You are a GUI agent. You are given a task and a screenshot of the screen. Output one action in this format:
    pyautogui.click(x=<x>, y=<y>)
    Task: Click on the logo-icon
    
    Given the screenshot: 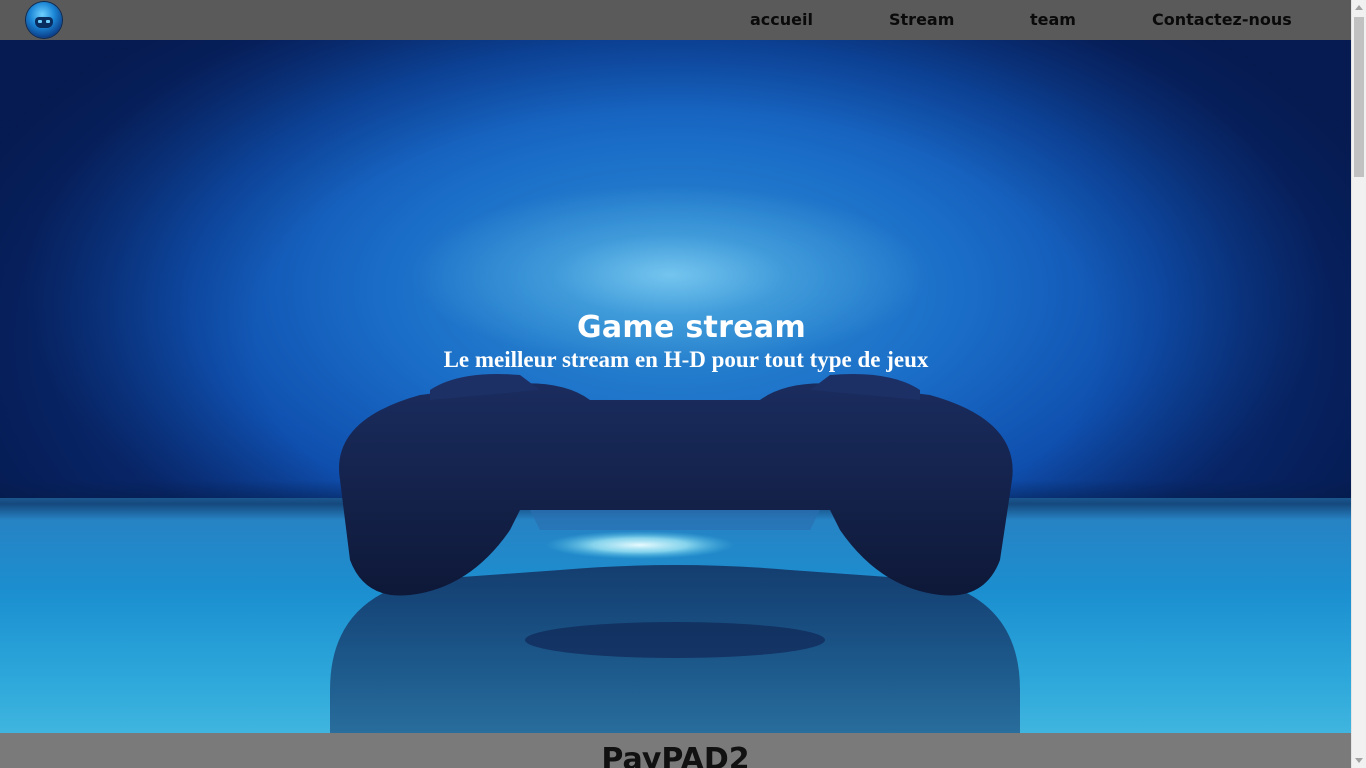 What is the action you would take?
    pyautogui.click(x=44, y=20)
    